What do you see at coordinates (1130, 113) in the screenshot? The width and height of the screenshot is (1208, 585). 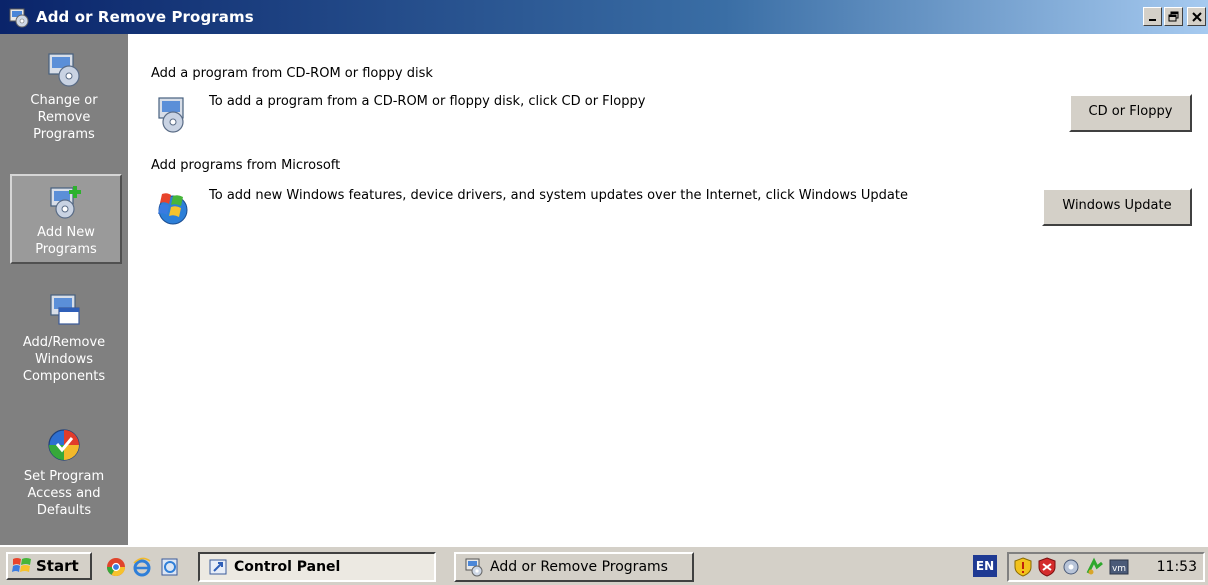 I see `cd-floppy-button: CD or Floppy` at bounding box center [1130, 113].